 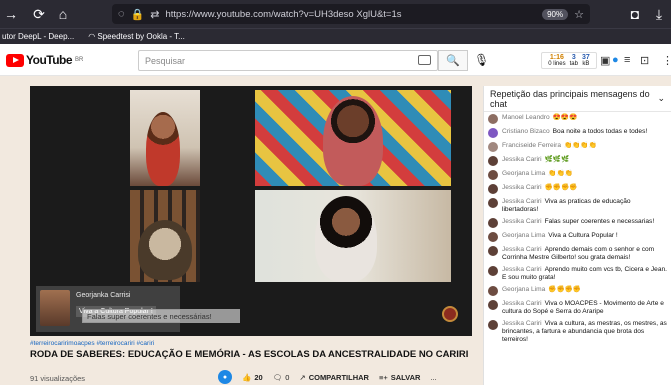 What do you see at coordinates (615, 60) in the screenshot?
I see `extension-blue-icon: ●` at bounding box center [615, 60].